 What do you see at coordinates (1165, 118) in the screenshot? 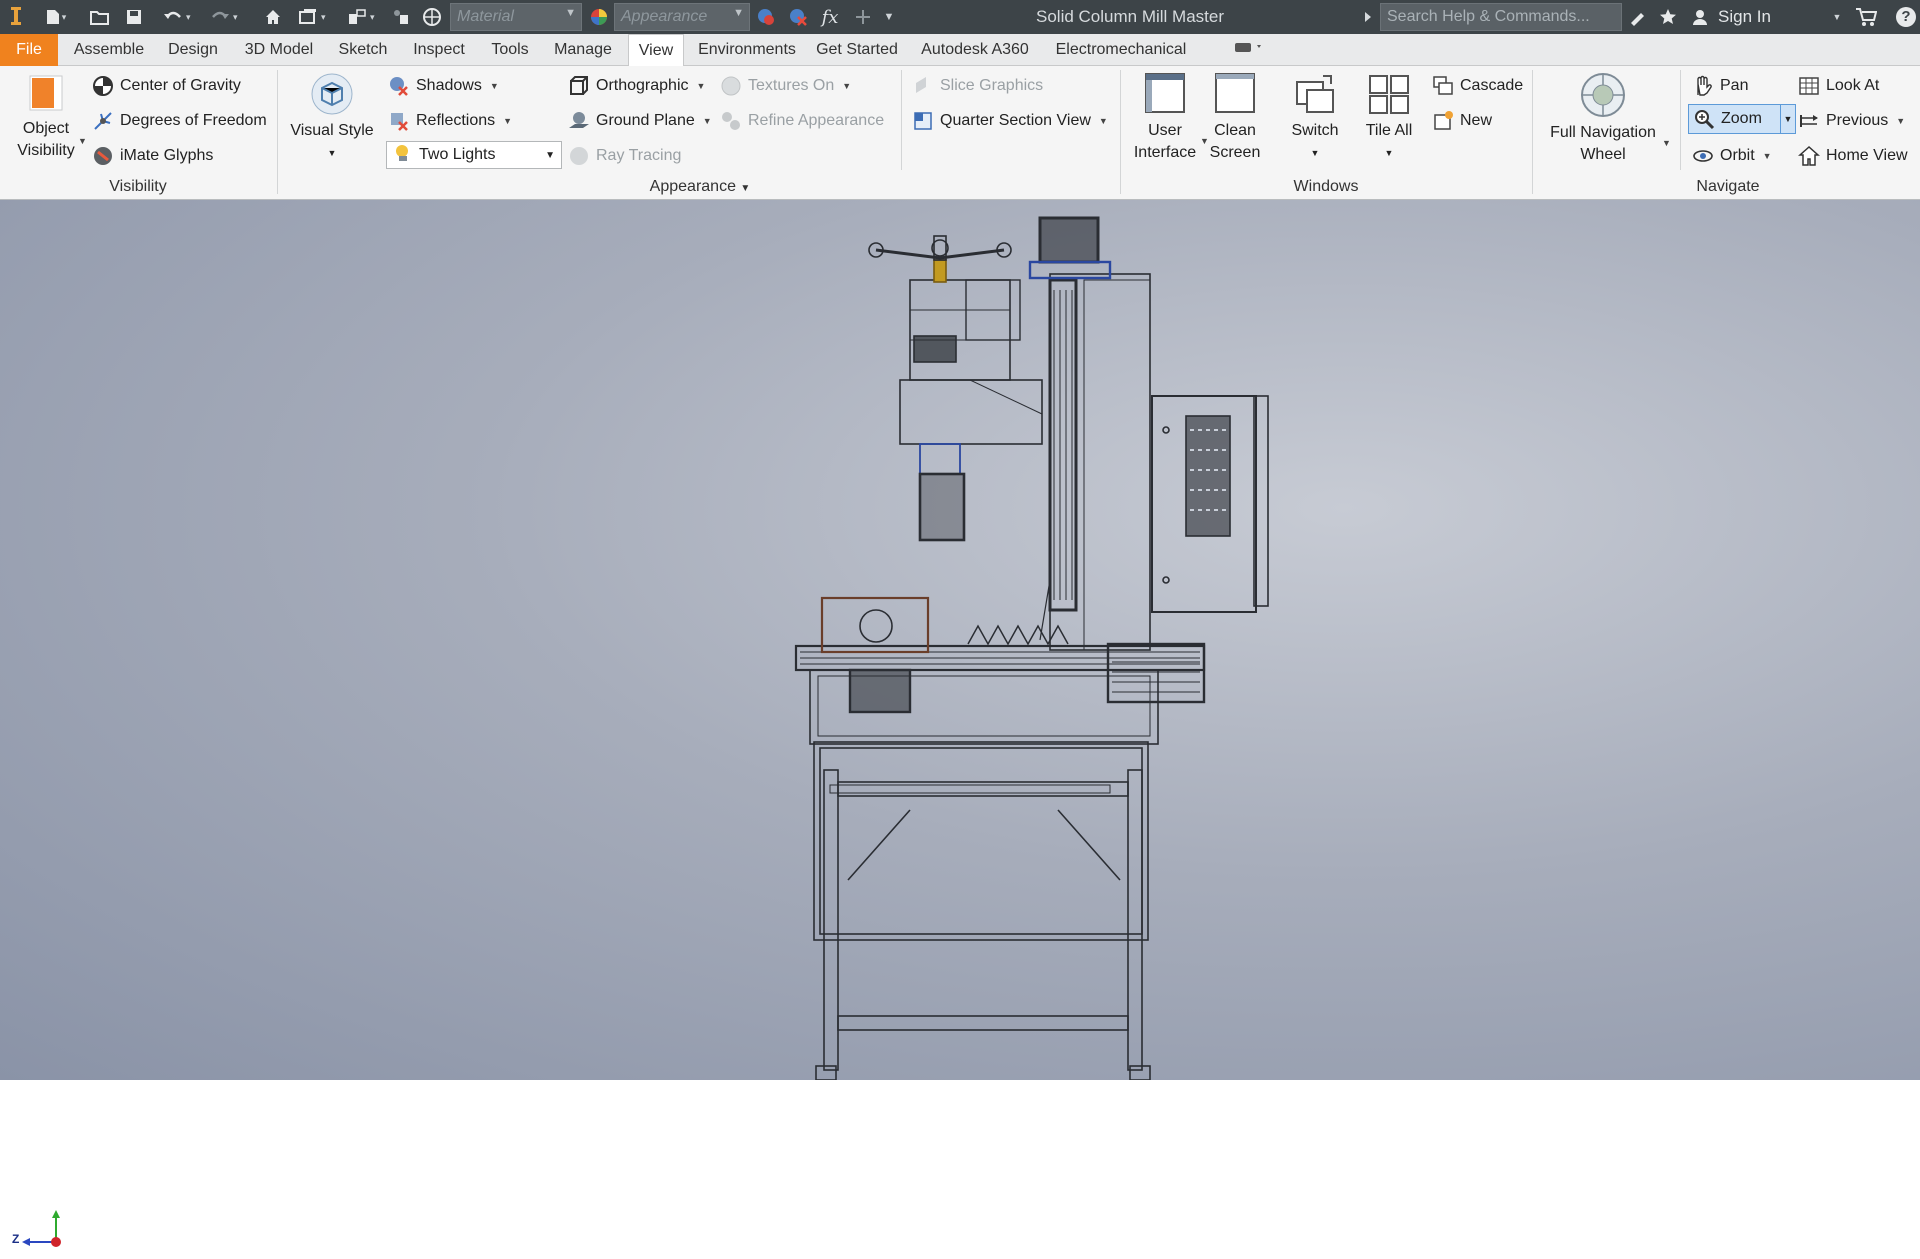
I see `user-interface-button: User Interface` at bounding box center [1165, 118].